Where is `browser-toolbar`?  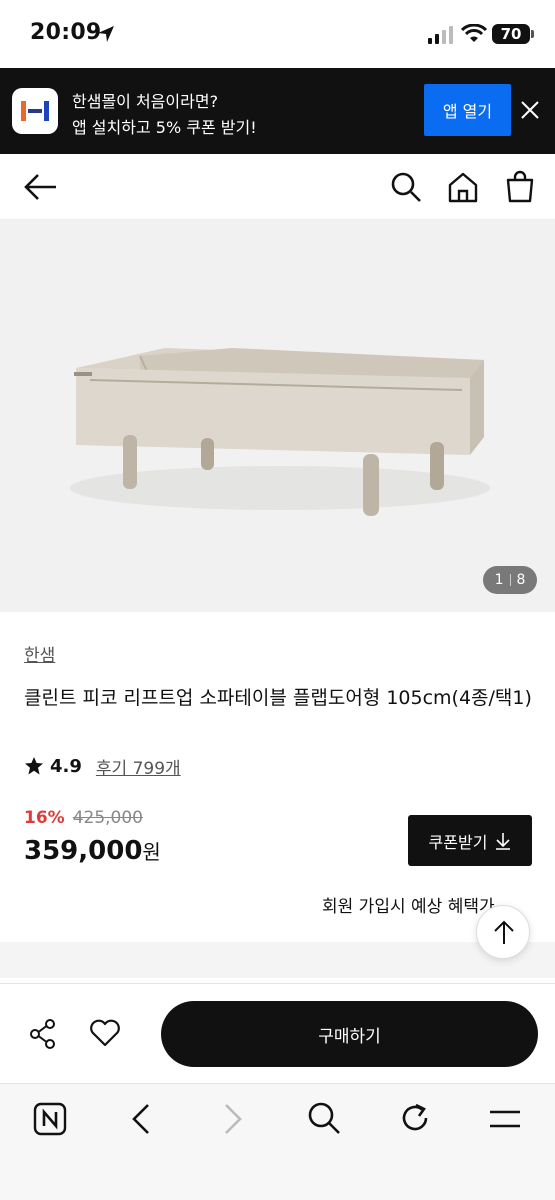 browser-toolbar is located at coordinates (277, 1141).